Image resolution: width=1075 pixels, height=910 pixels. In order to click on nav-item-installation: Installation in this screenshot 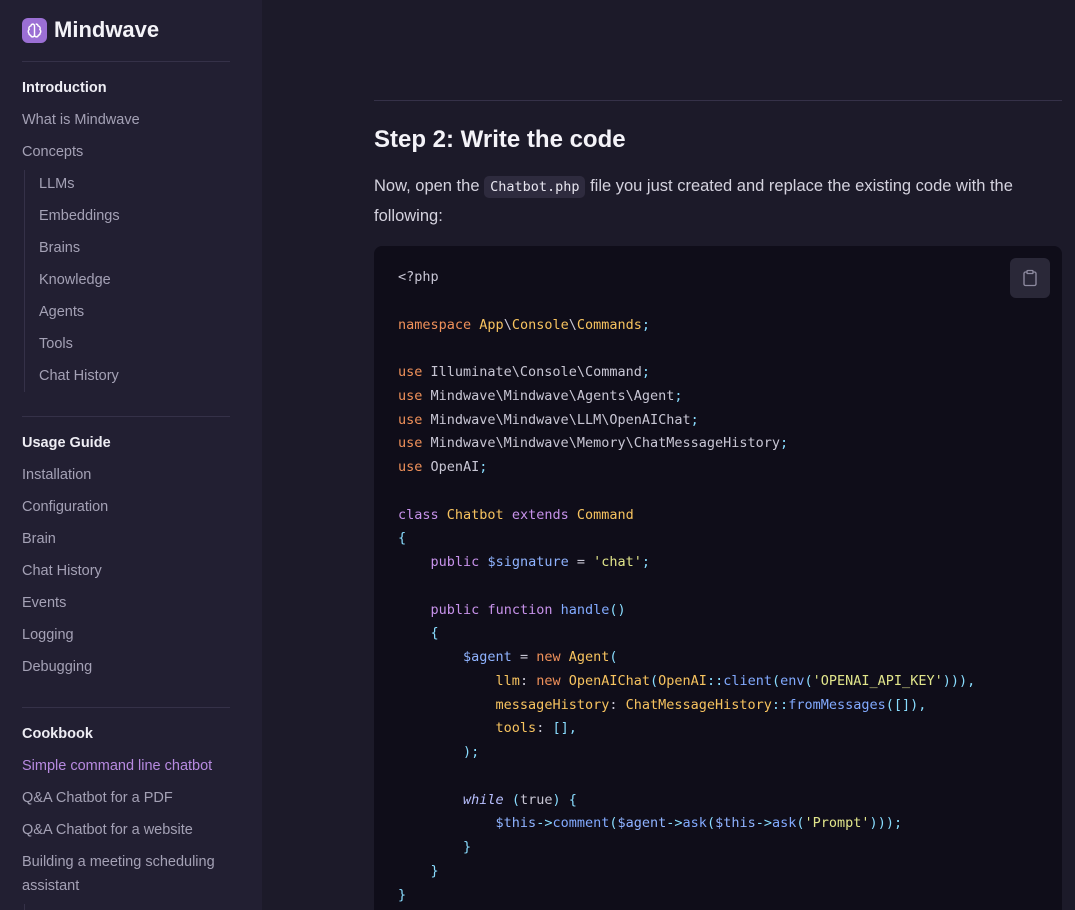, I will do `click(56, 475)`.